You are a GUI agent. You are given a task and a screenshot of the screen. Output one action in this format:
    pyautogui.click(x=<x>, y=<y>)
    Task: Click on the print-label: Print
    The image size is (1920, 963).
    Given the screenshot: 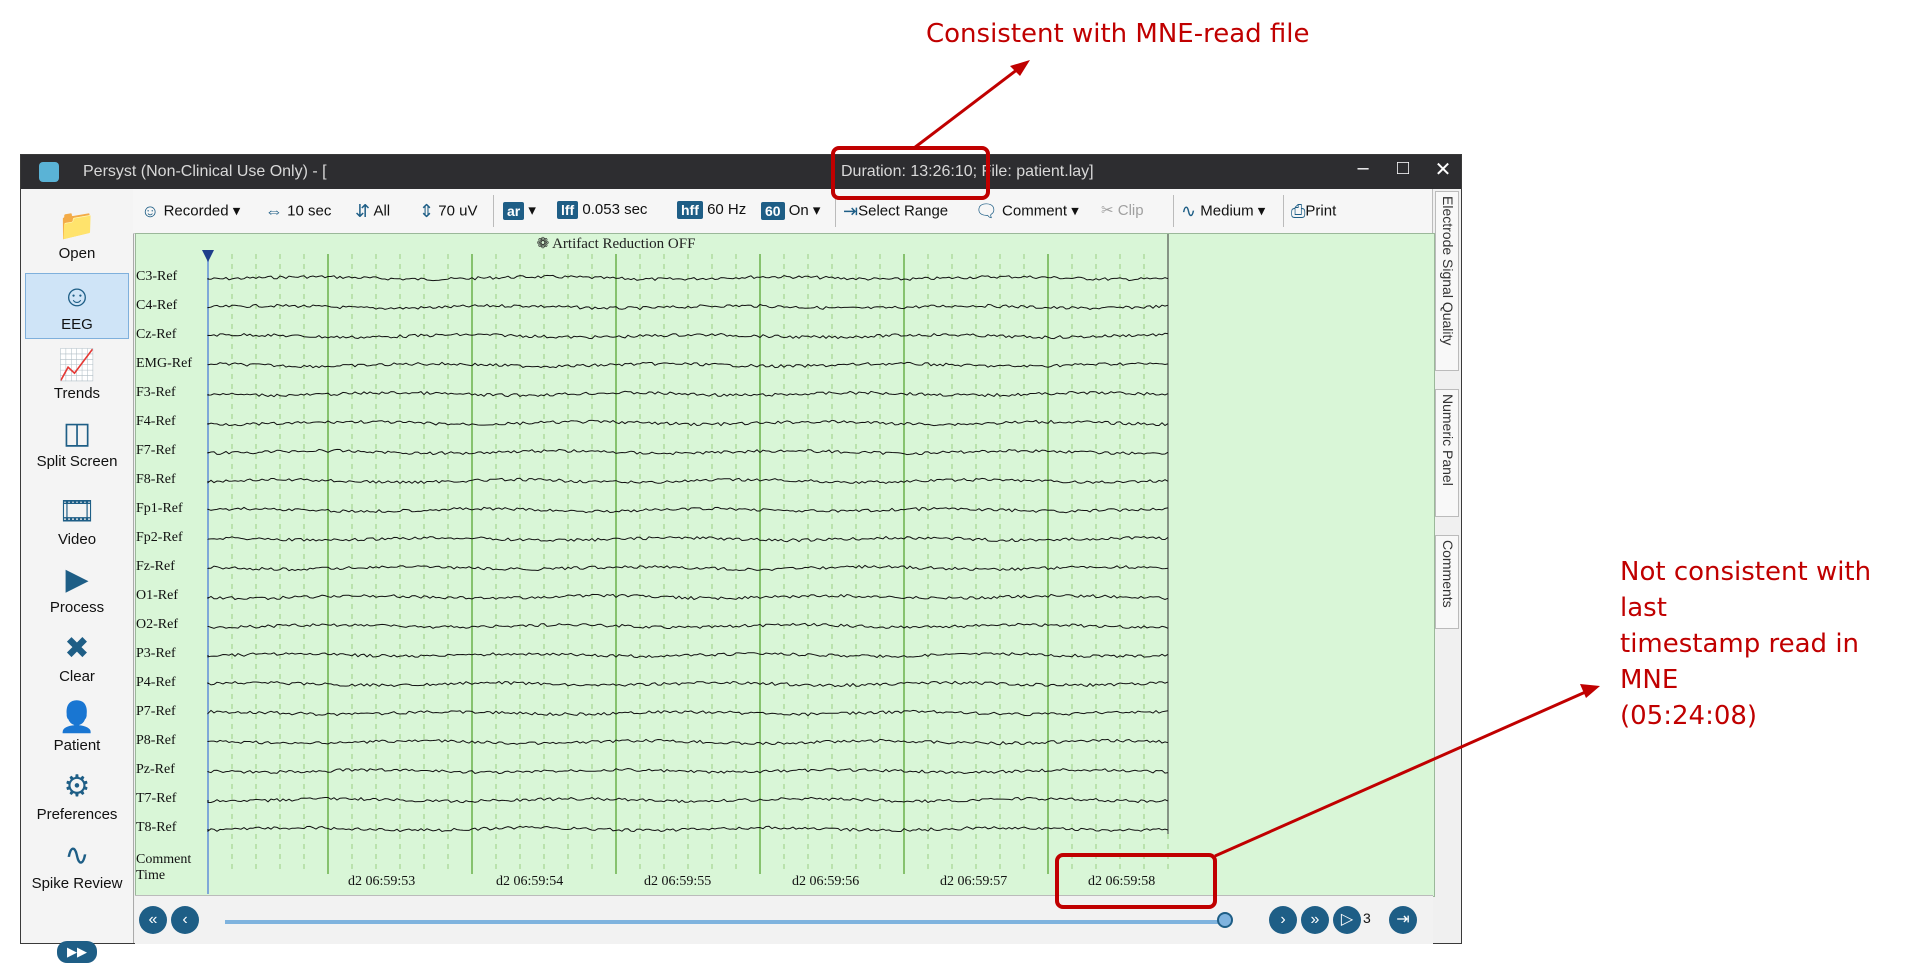 What is the action you would take?
    pyautogui.click(x=1321, y=211)
    